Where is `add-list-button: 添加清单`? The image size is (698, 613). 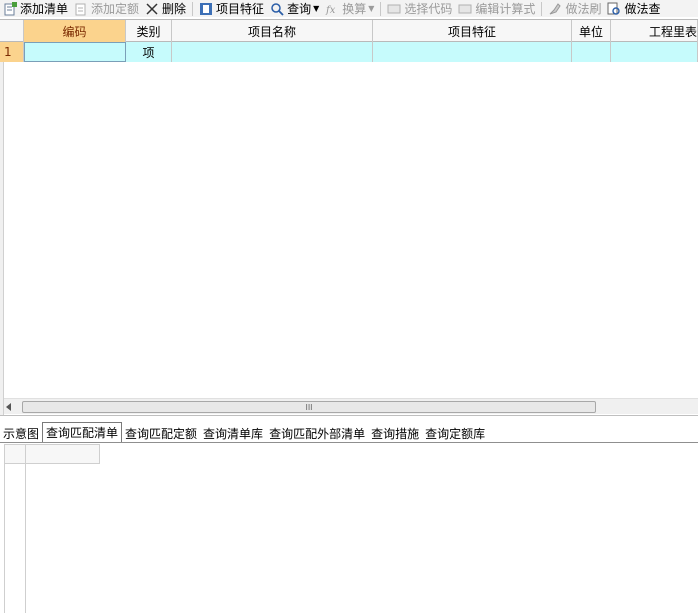
add-list-button: 添加清单 is located at coordinates (35, 8).